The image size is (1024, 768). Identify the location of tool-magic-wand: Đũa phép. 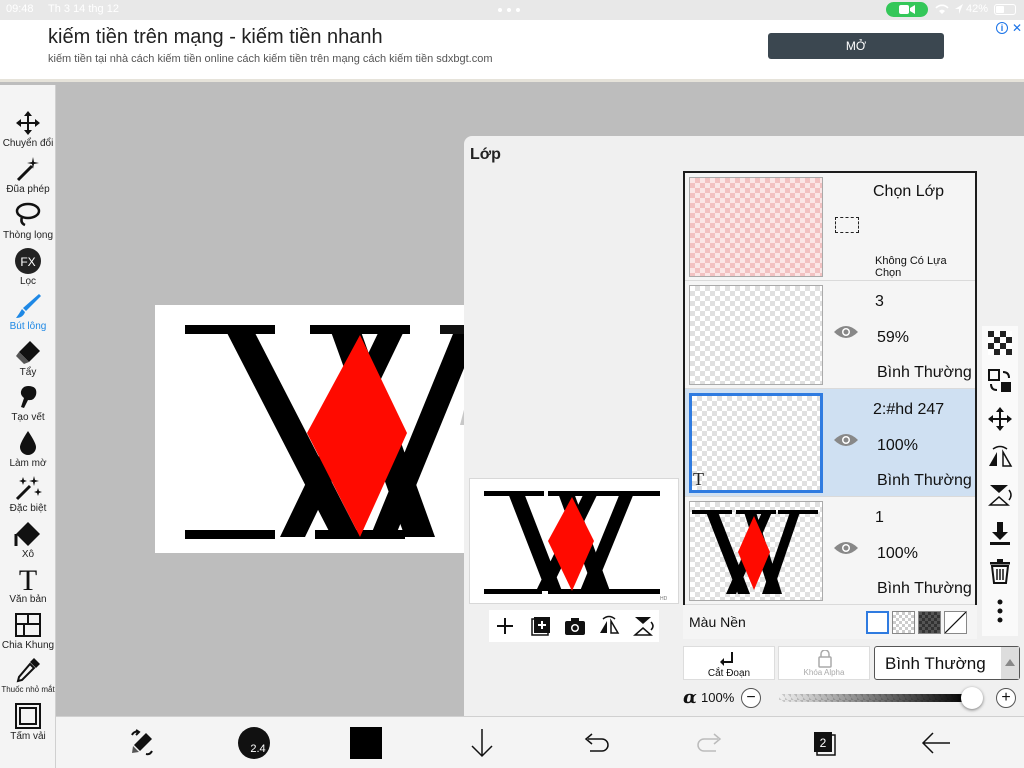
(28, 175).